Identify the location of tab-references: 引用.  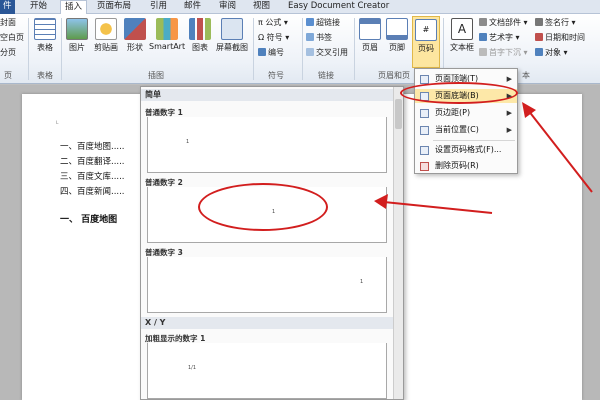
(158, 7).